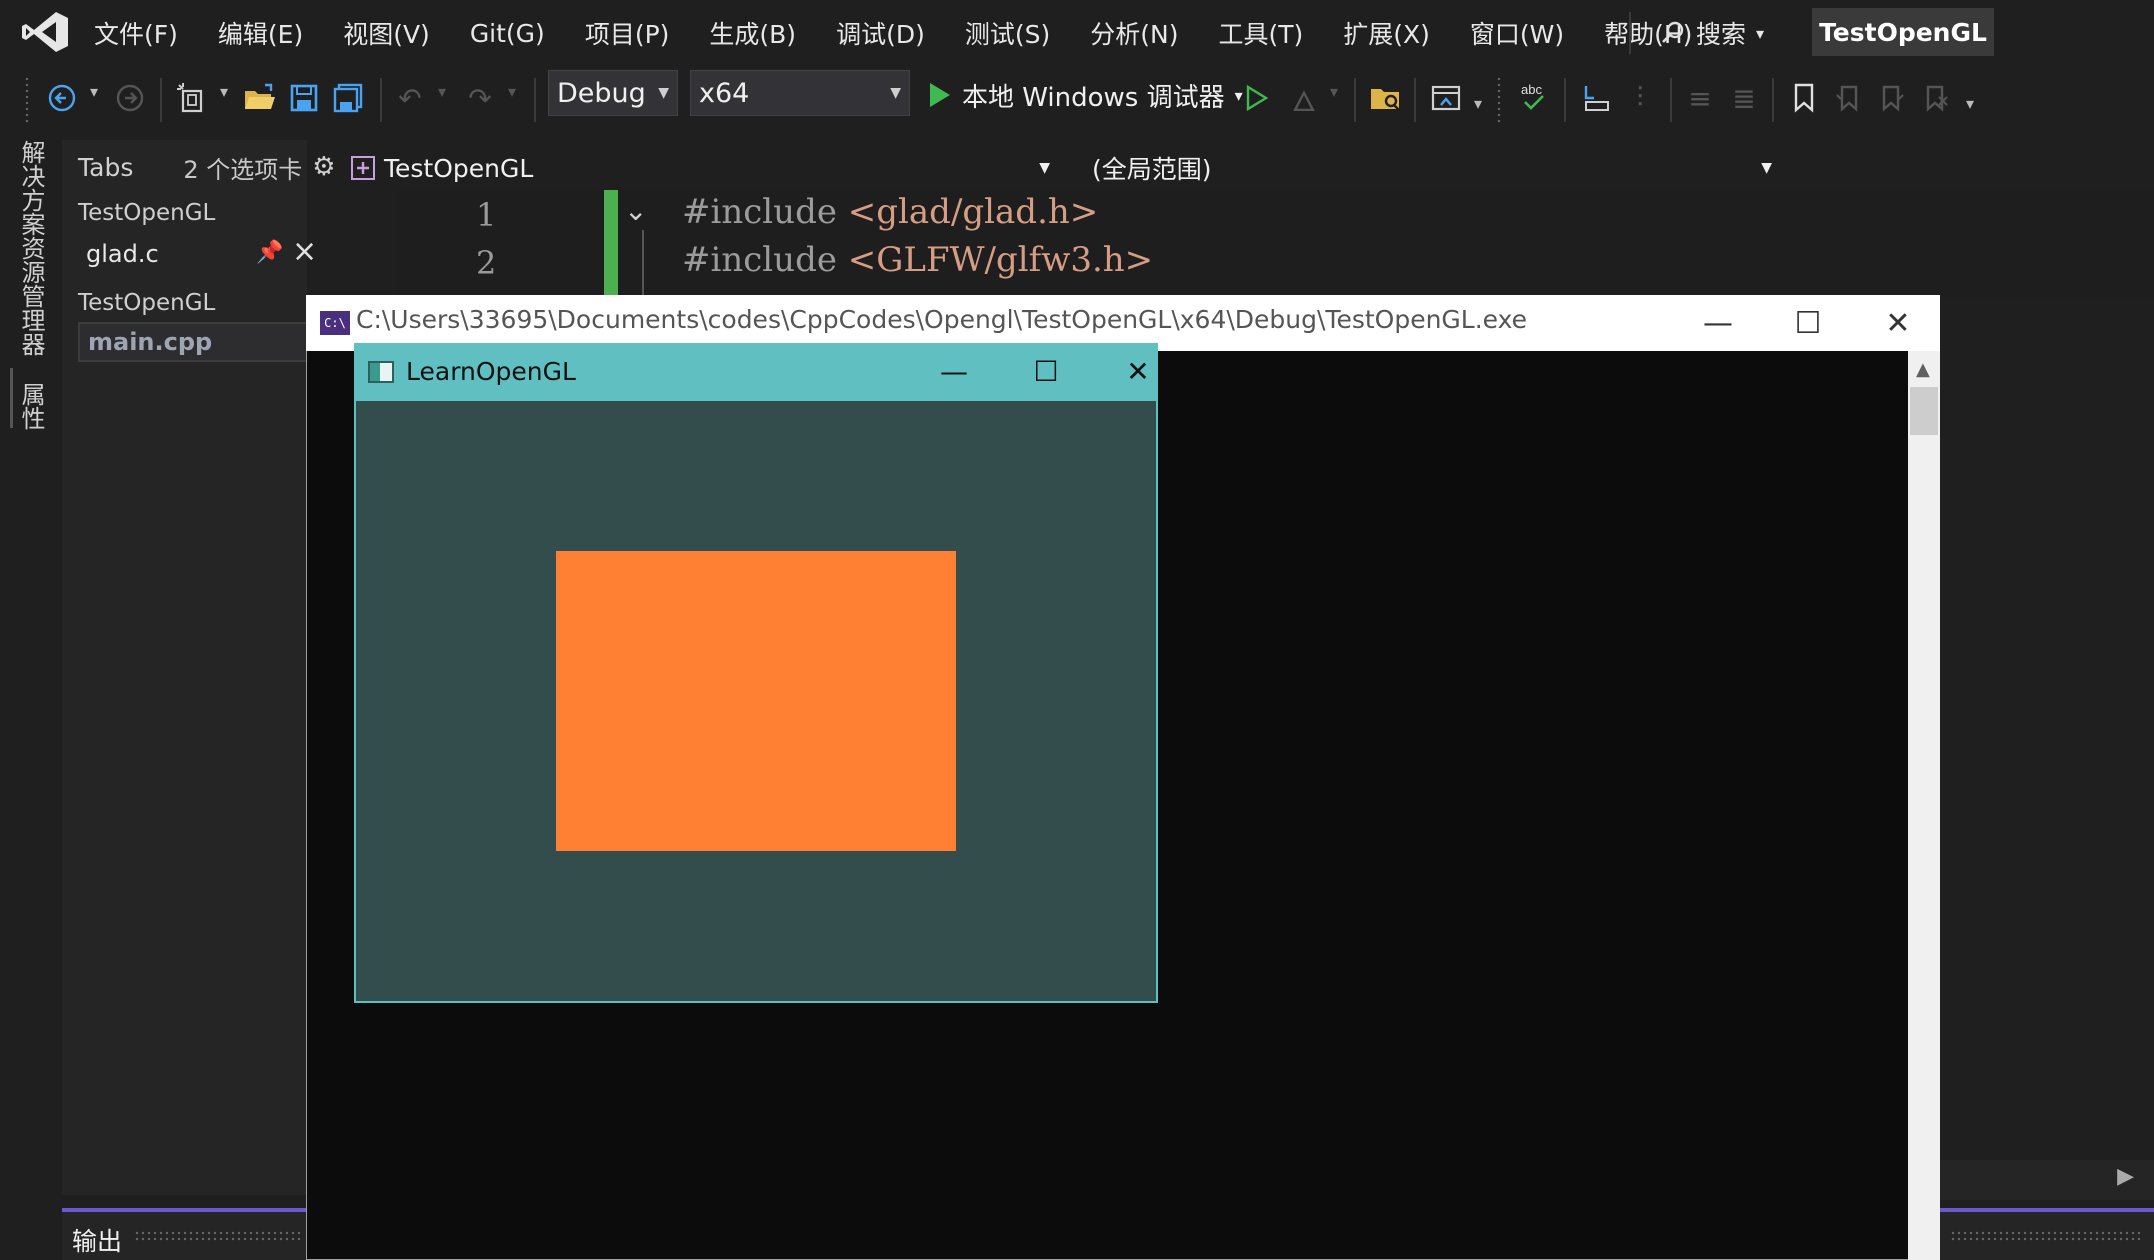 Image resolution: width=2154 pixels, height=1260 pixels. What do you see at coordinates (880, 33) in the screenshot?
I see `menu-debug: 调试(D)` at bounding box center [880, 33].